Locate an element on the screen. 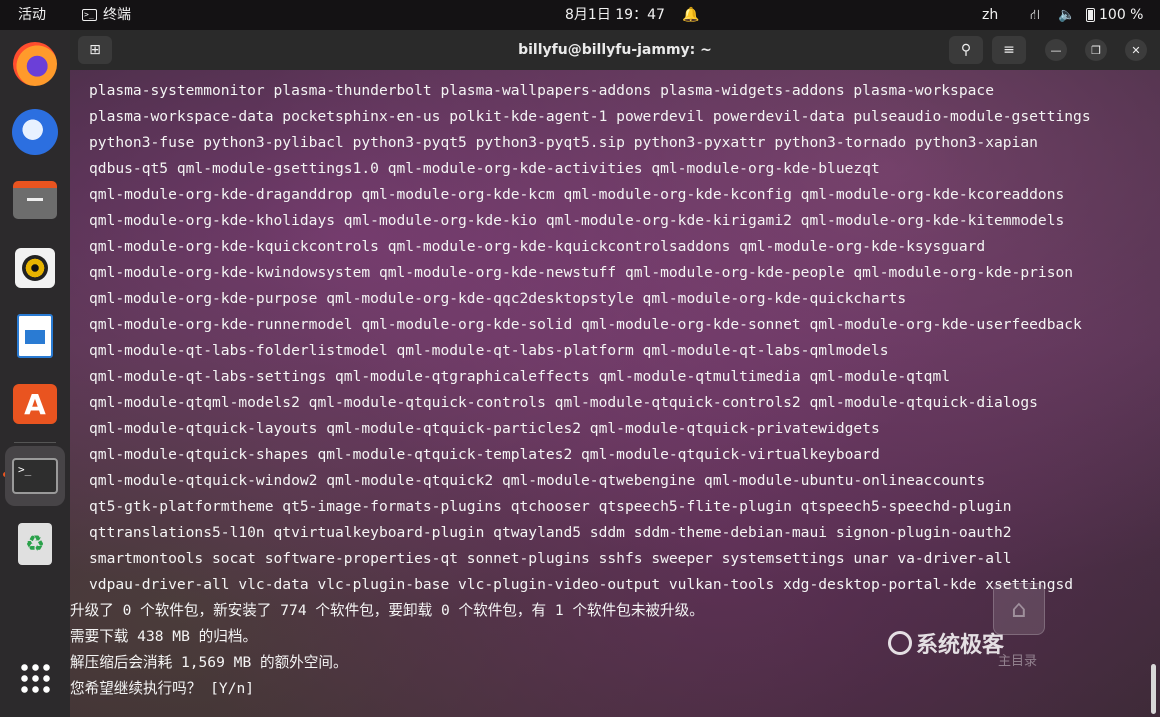 Image resolution: width=1160 pixels, height=717 pixels. battery-indicator: 100 % is located at coordinates (1114, 15).